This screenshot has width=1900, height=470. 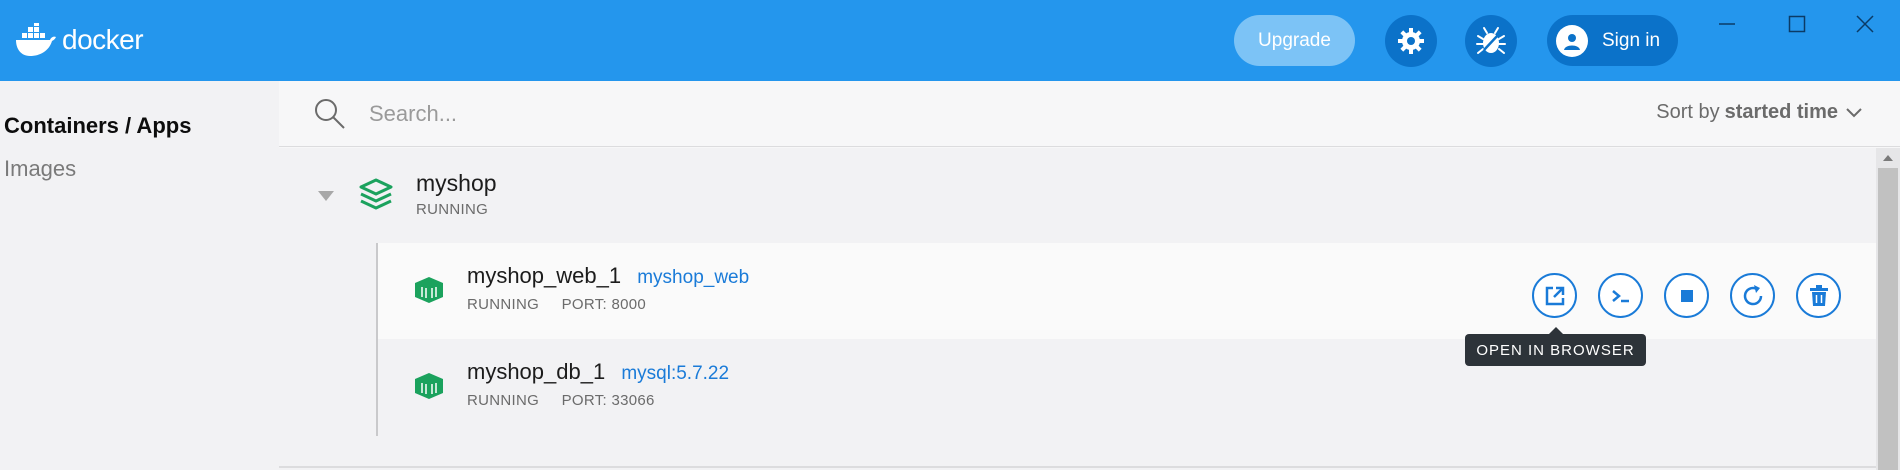 I want to click on close-button, so click(x=1865, y=24).